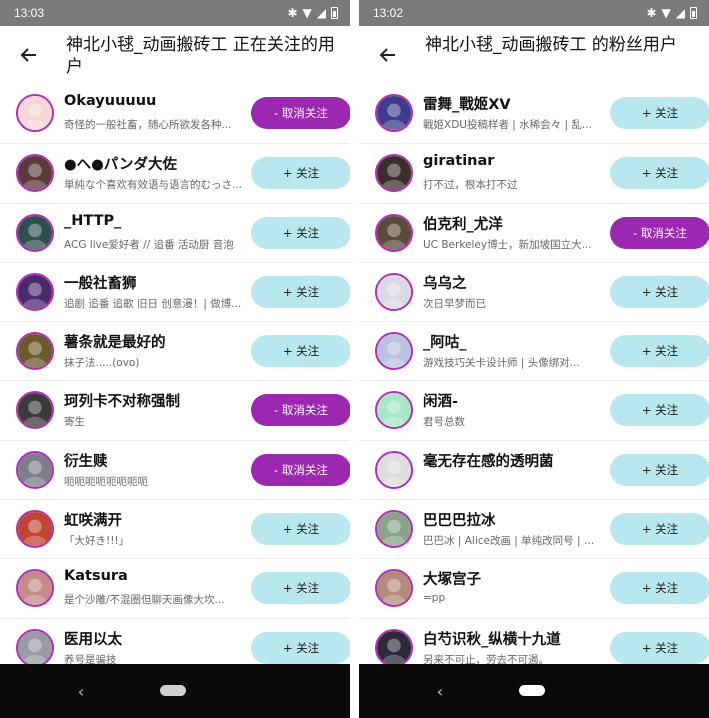 The image size is (709, 718). What do you see at coordinates (100, 283) in the screenshot?
I see `username: 一般社畜狮` at bounding box center [100, 283].